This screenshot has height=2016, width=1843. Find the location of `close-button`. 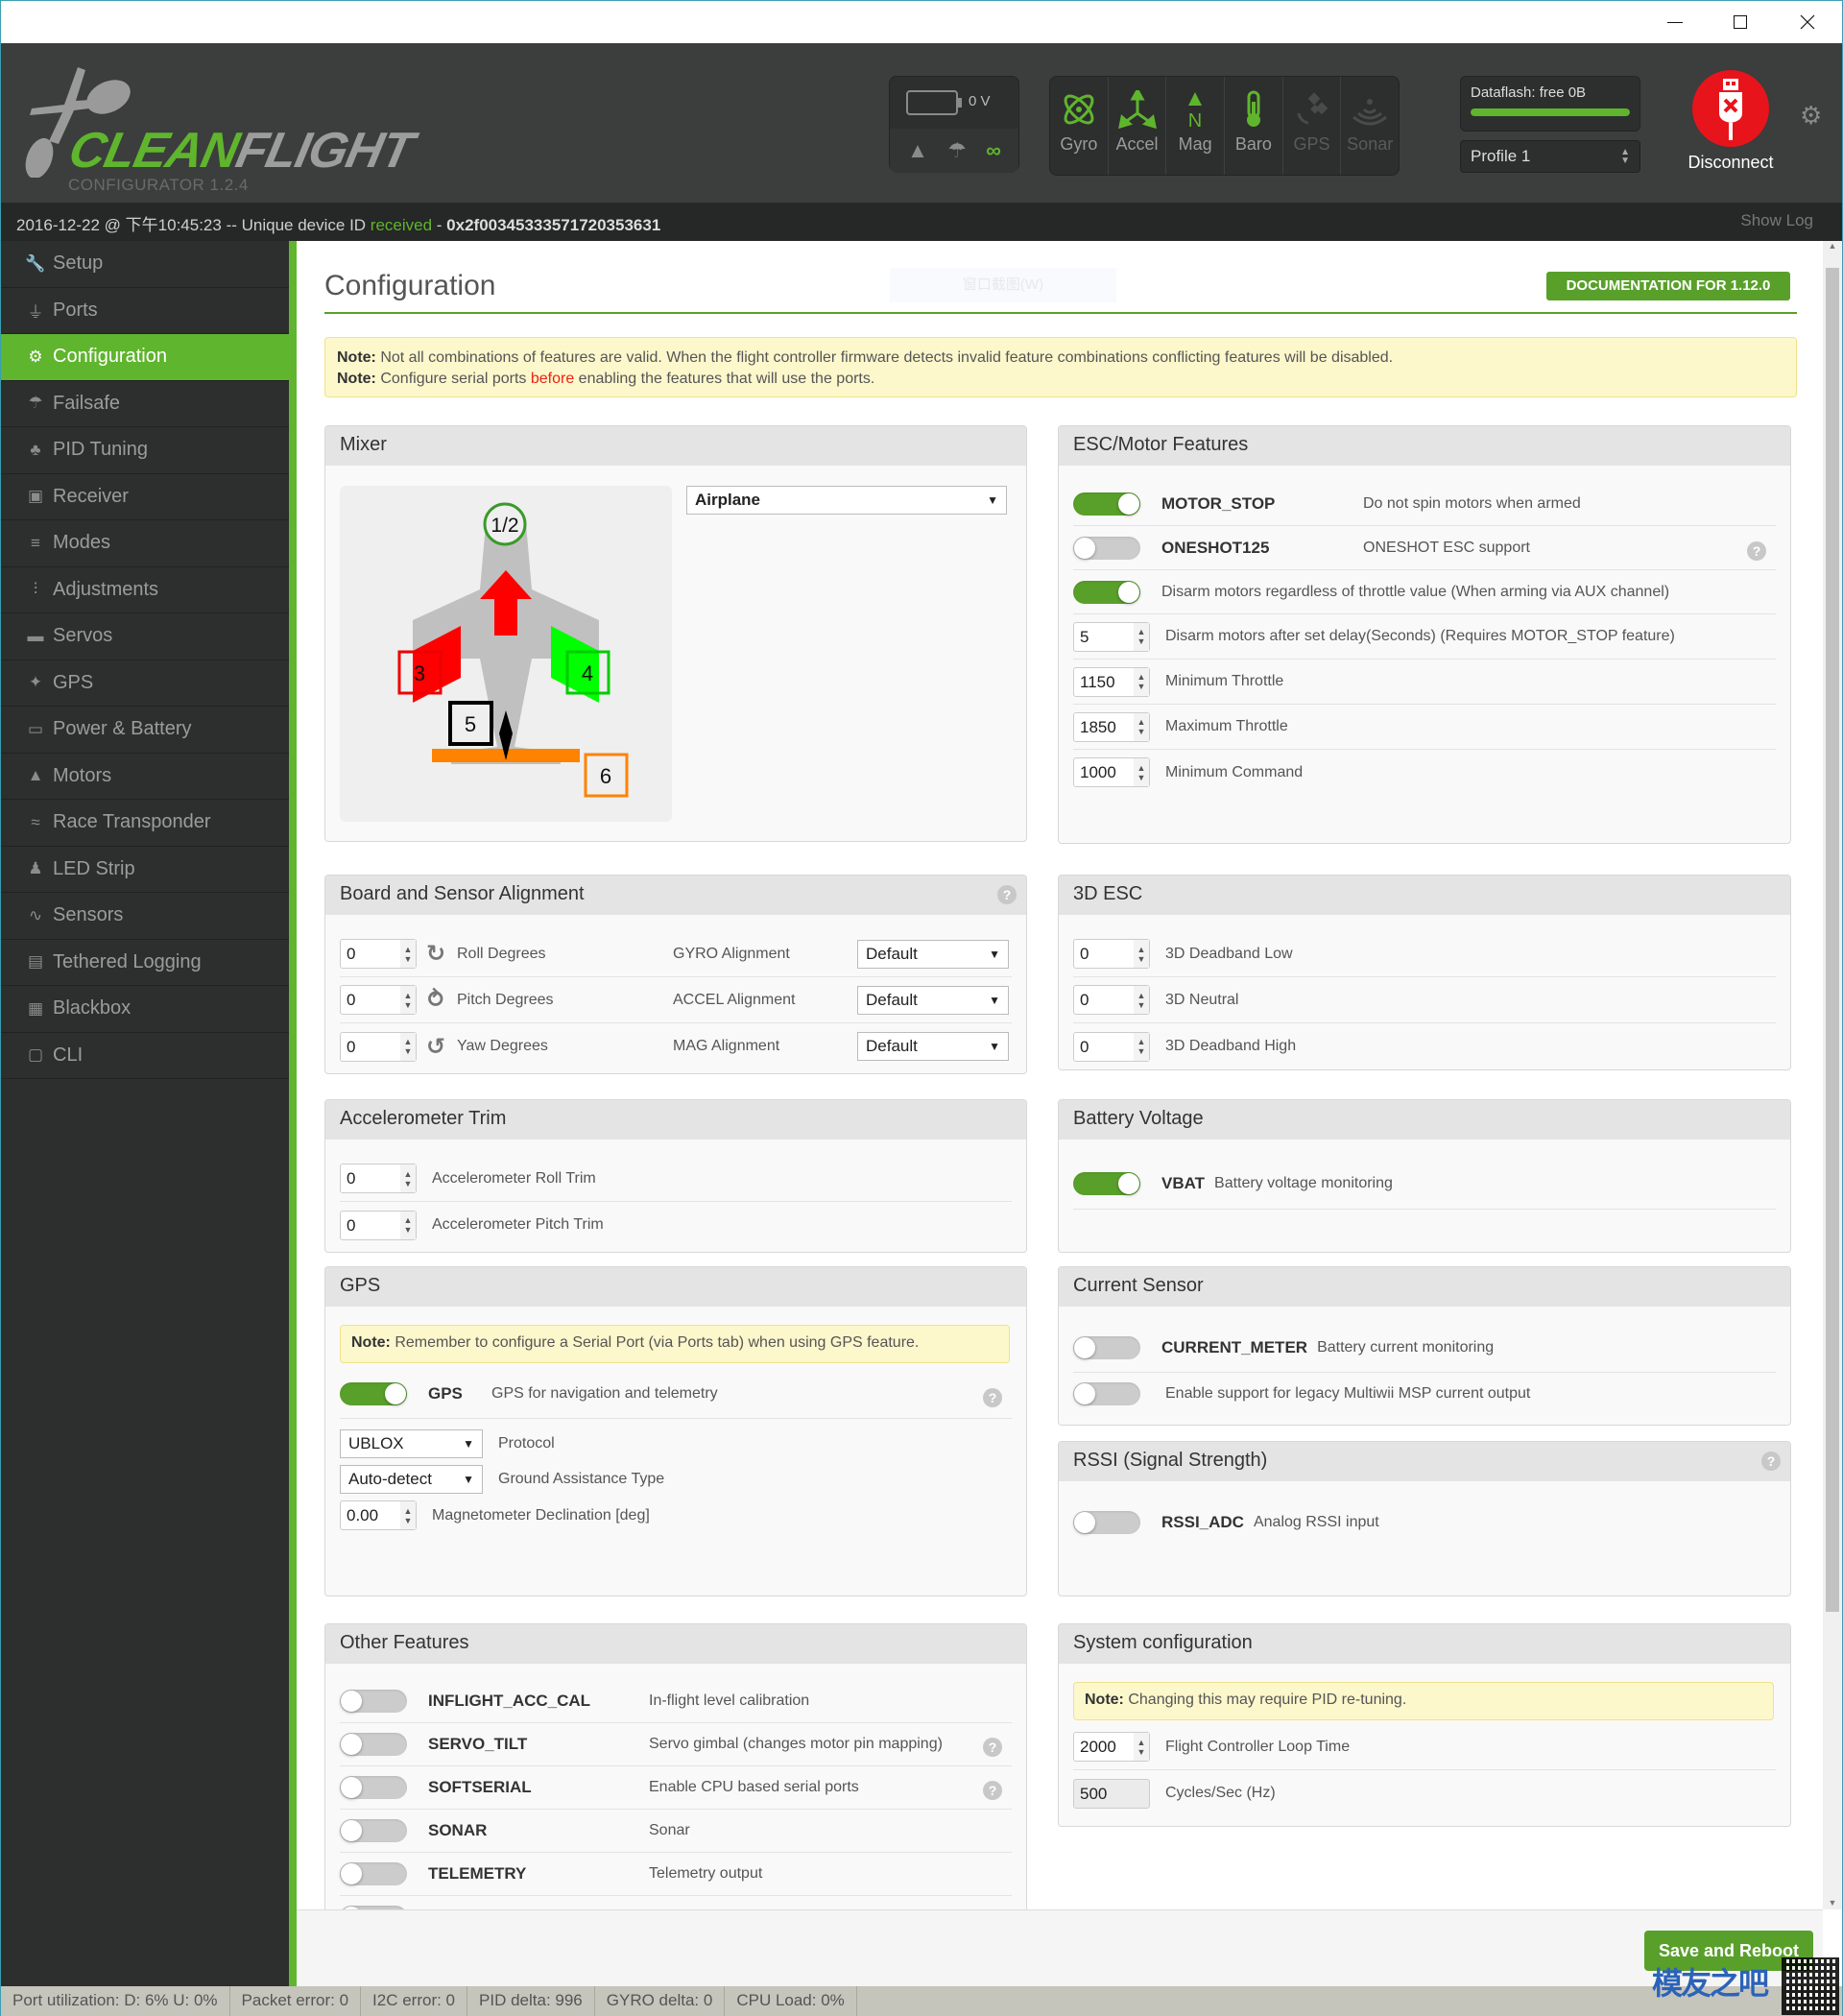

close-button is located at coordinates (1807, 22).